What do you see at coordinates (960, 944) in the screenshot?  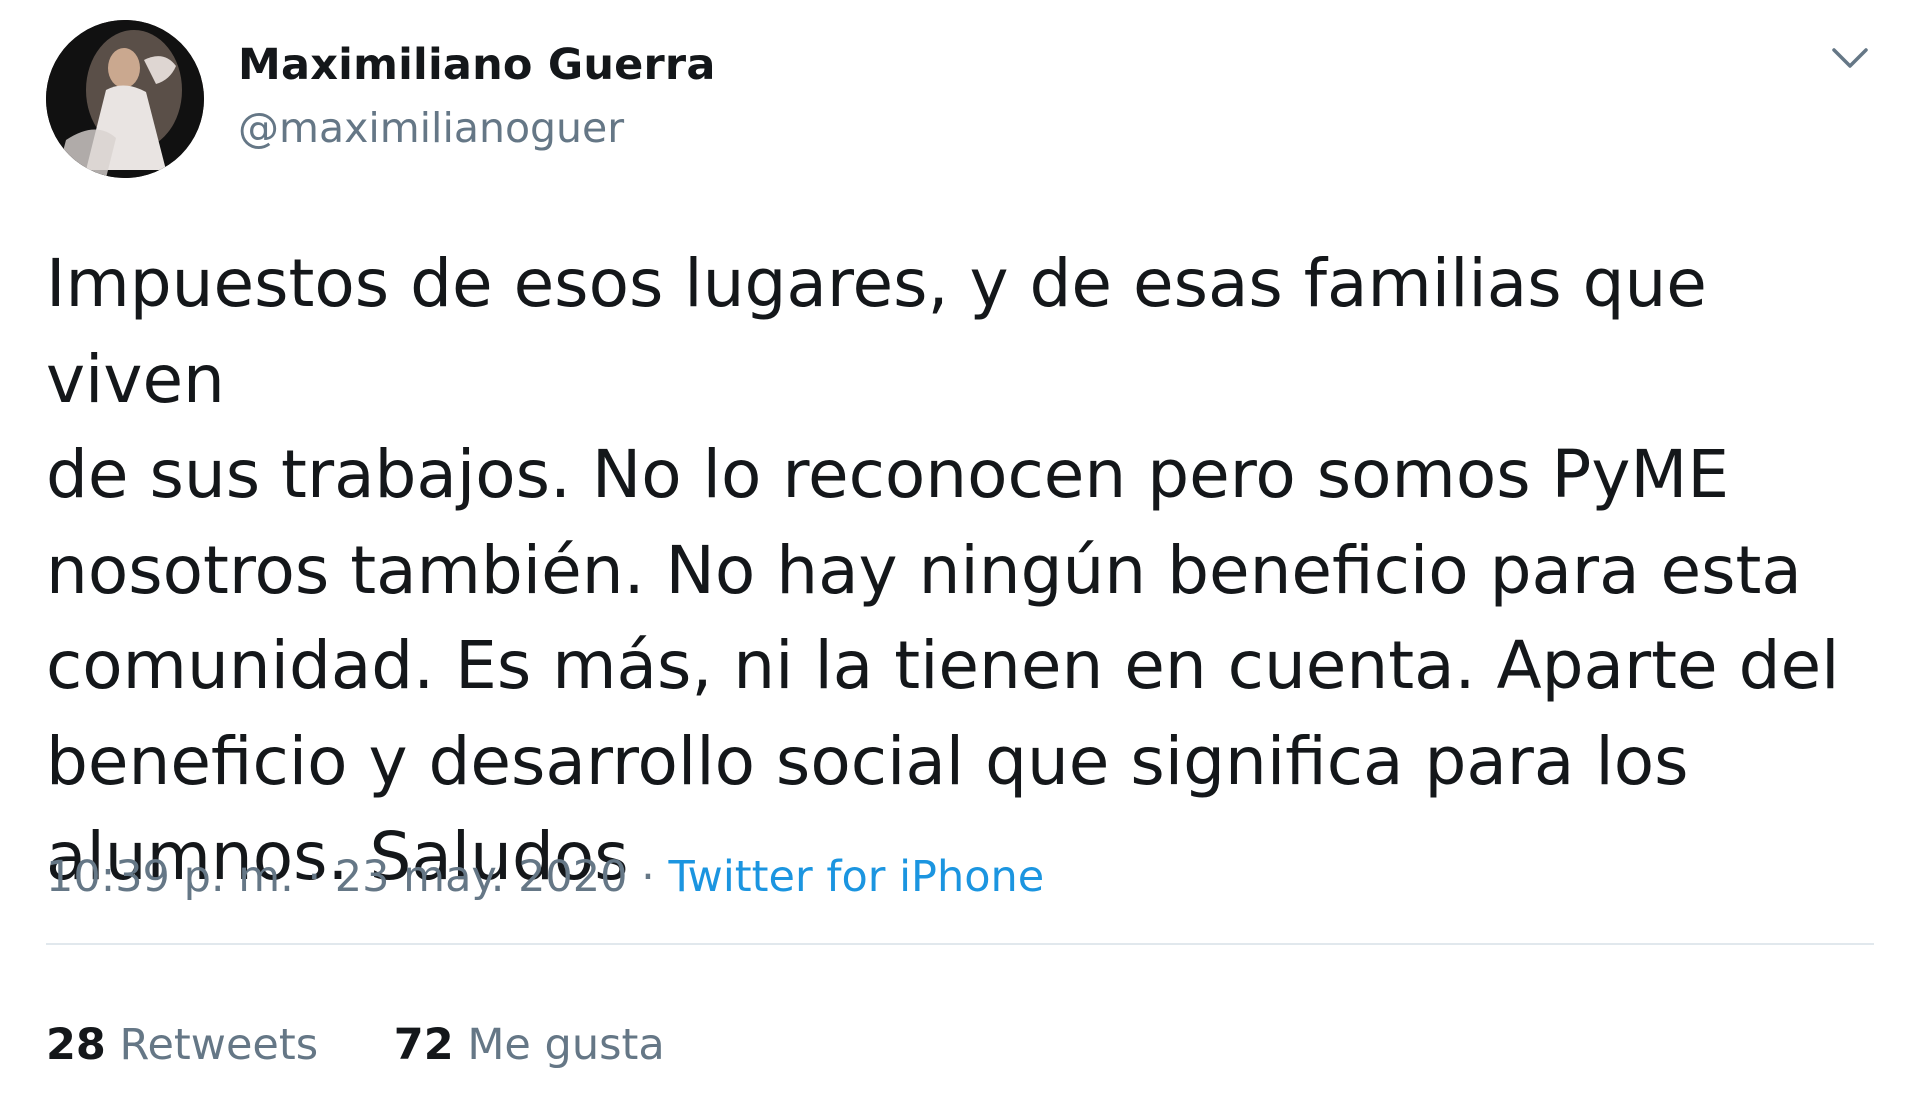 I see `divider` at bounding box center [960, 944].